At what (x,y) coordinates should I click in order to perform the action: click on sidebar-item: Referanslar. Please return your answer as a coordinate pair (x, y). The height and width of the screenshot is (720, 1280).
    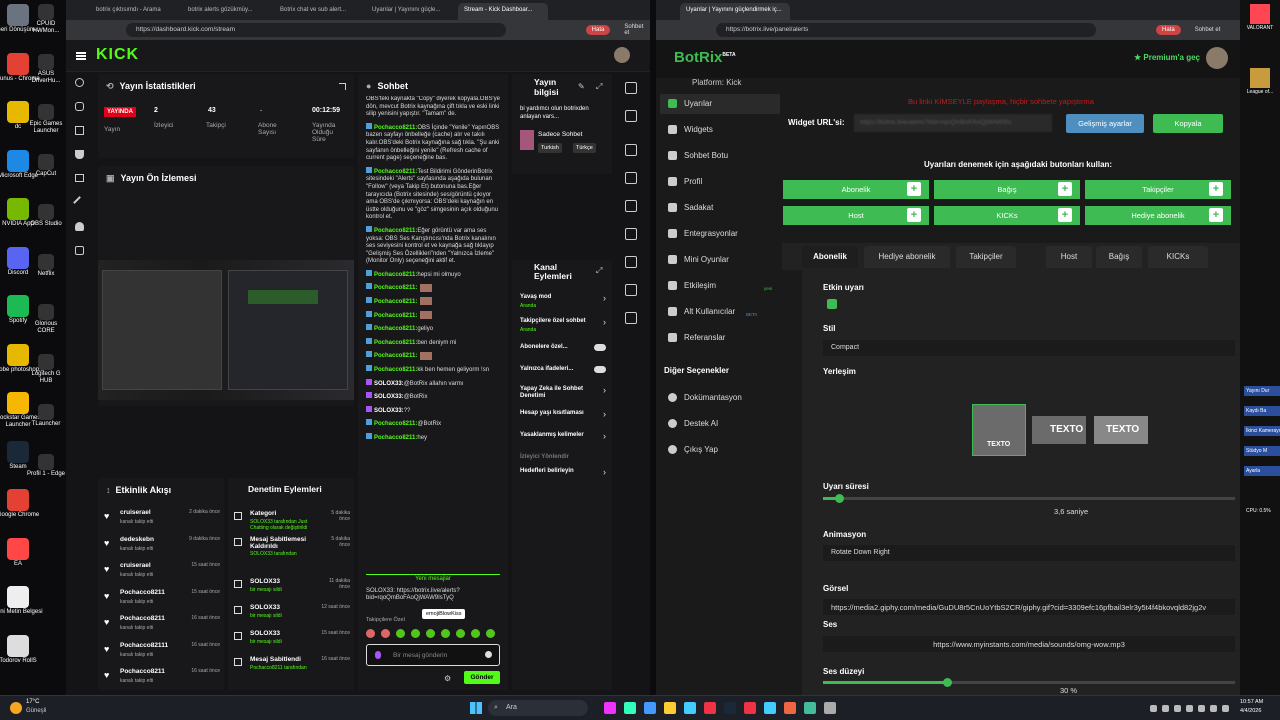
    Looking at the image, I should click on (720, 338).